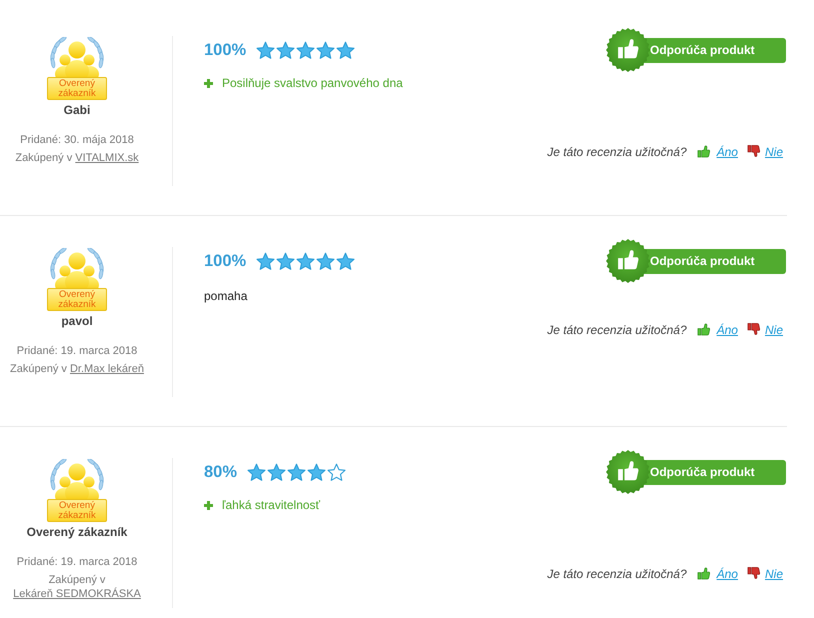 This screenshot has width=814, height=618. I want to click on reviewer-name: Gabi, so click(77, 110).